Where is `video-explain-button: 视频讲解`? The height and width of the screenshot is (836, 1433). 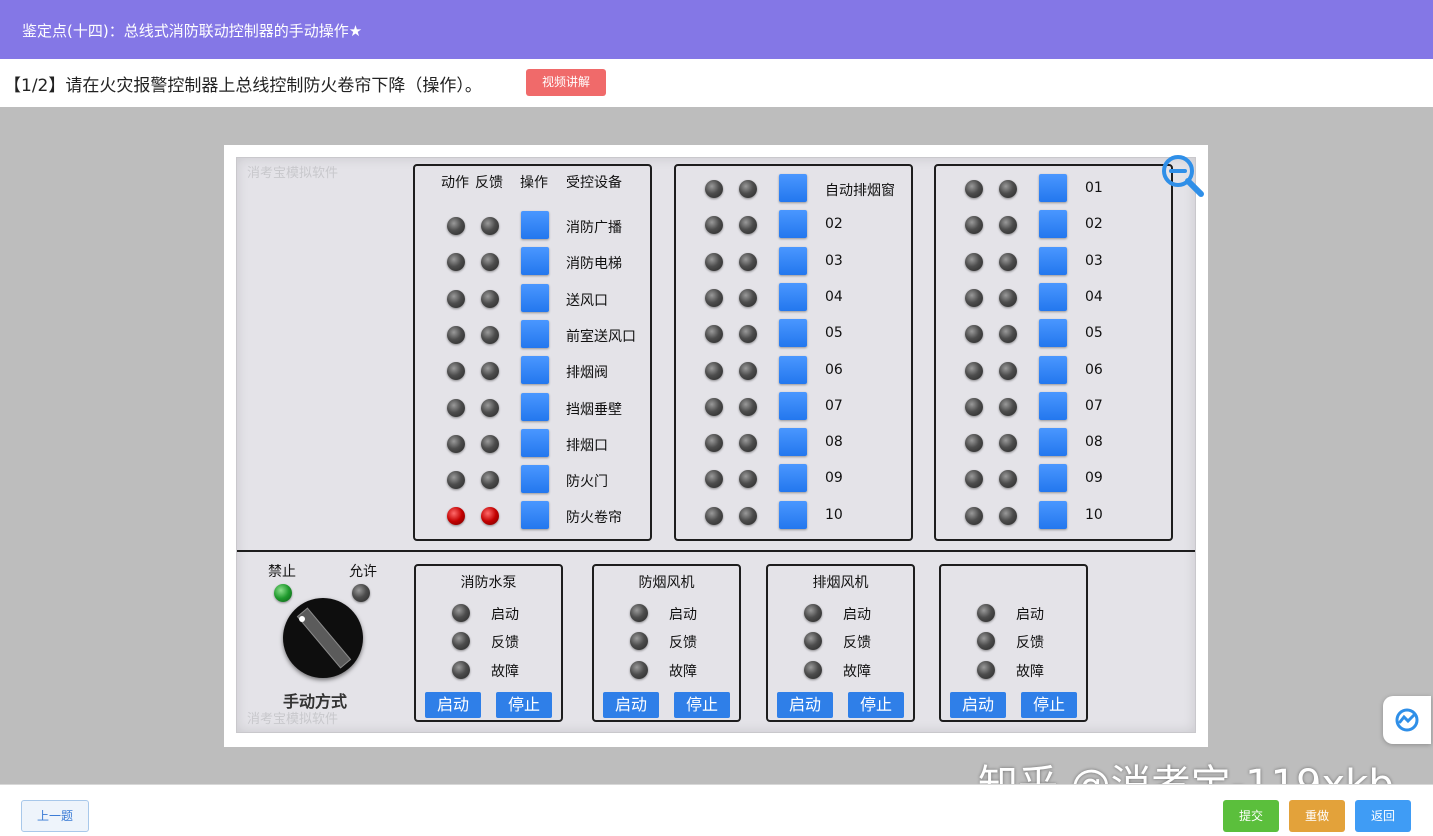
video-explain-button: 视频讲解 is located at coordinates (566, 82).